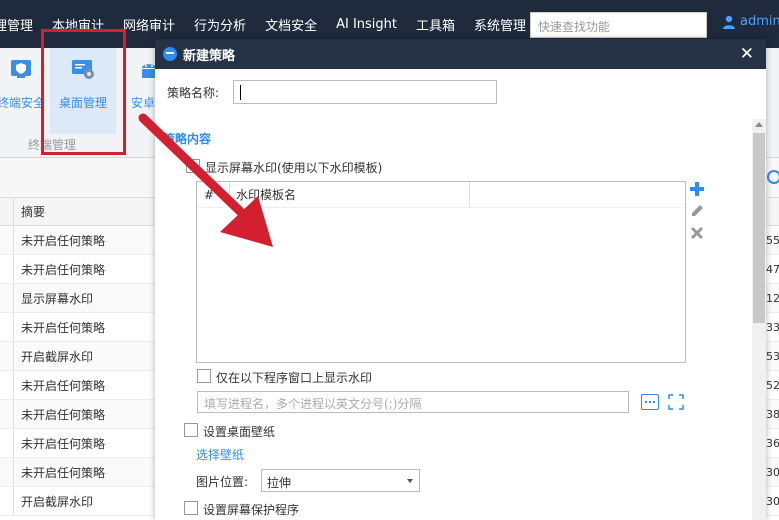  Describe the element at coordinates (193, 93) in the screenshot. I see `policy-name-label: 策略名称:` at that location.